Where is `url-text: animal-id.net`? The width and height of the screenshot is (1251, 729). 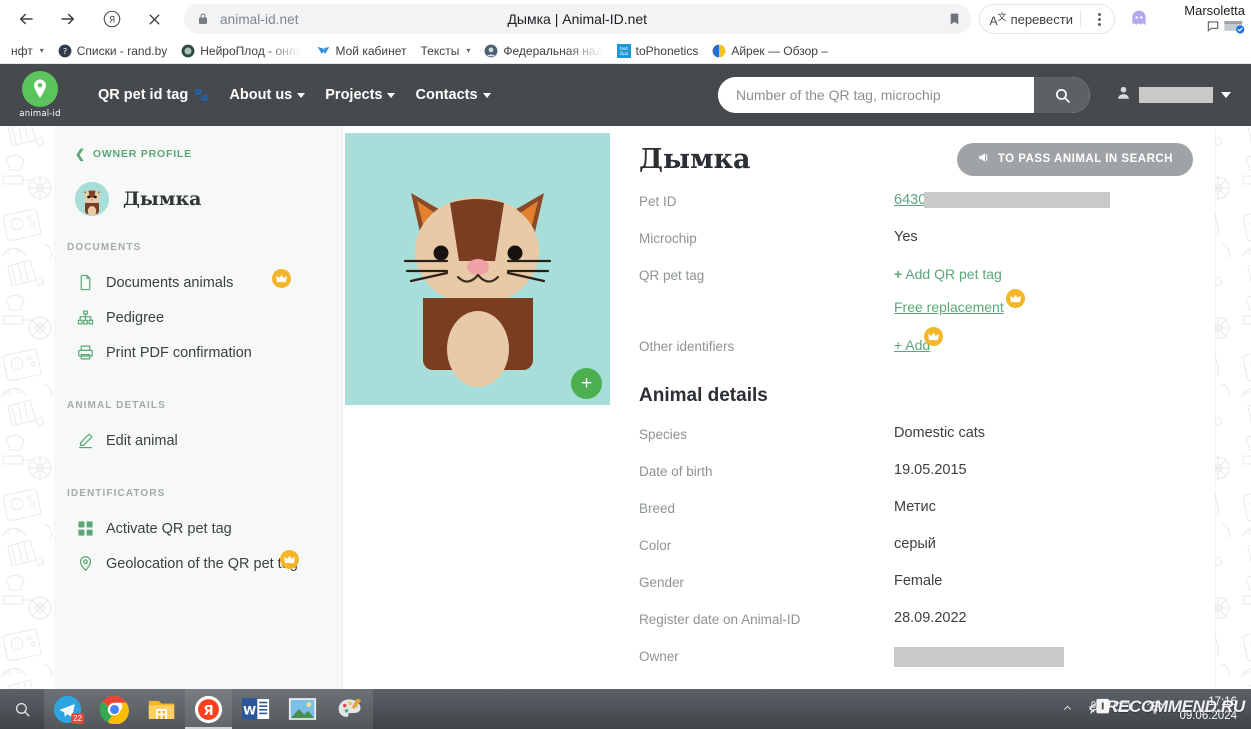 url-text: animal-id.net is located at coordinates (259, 19).